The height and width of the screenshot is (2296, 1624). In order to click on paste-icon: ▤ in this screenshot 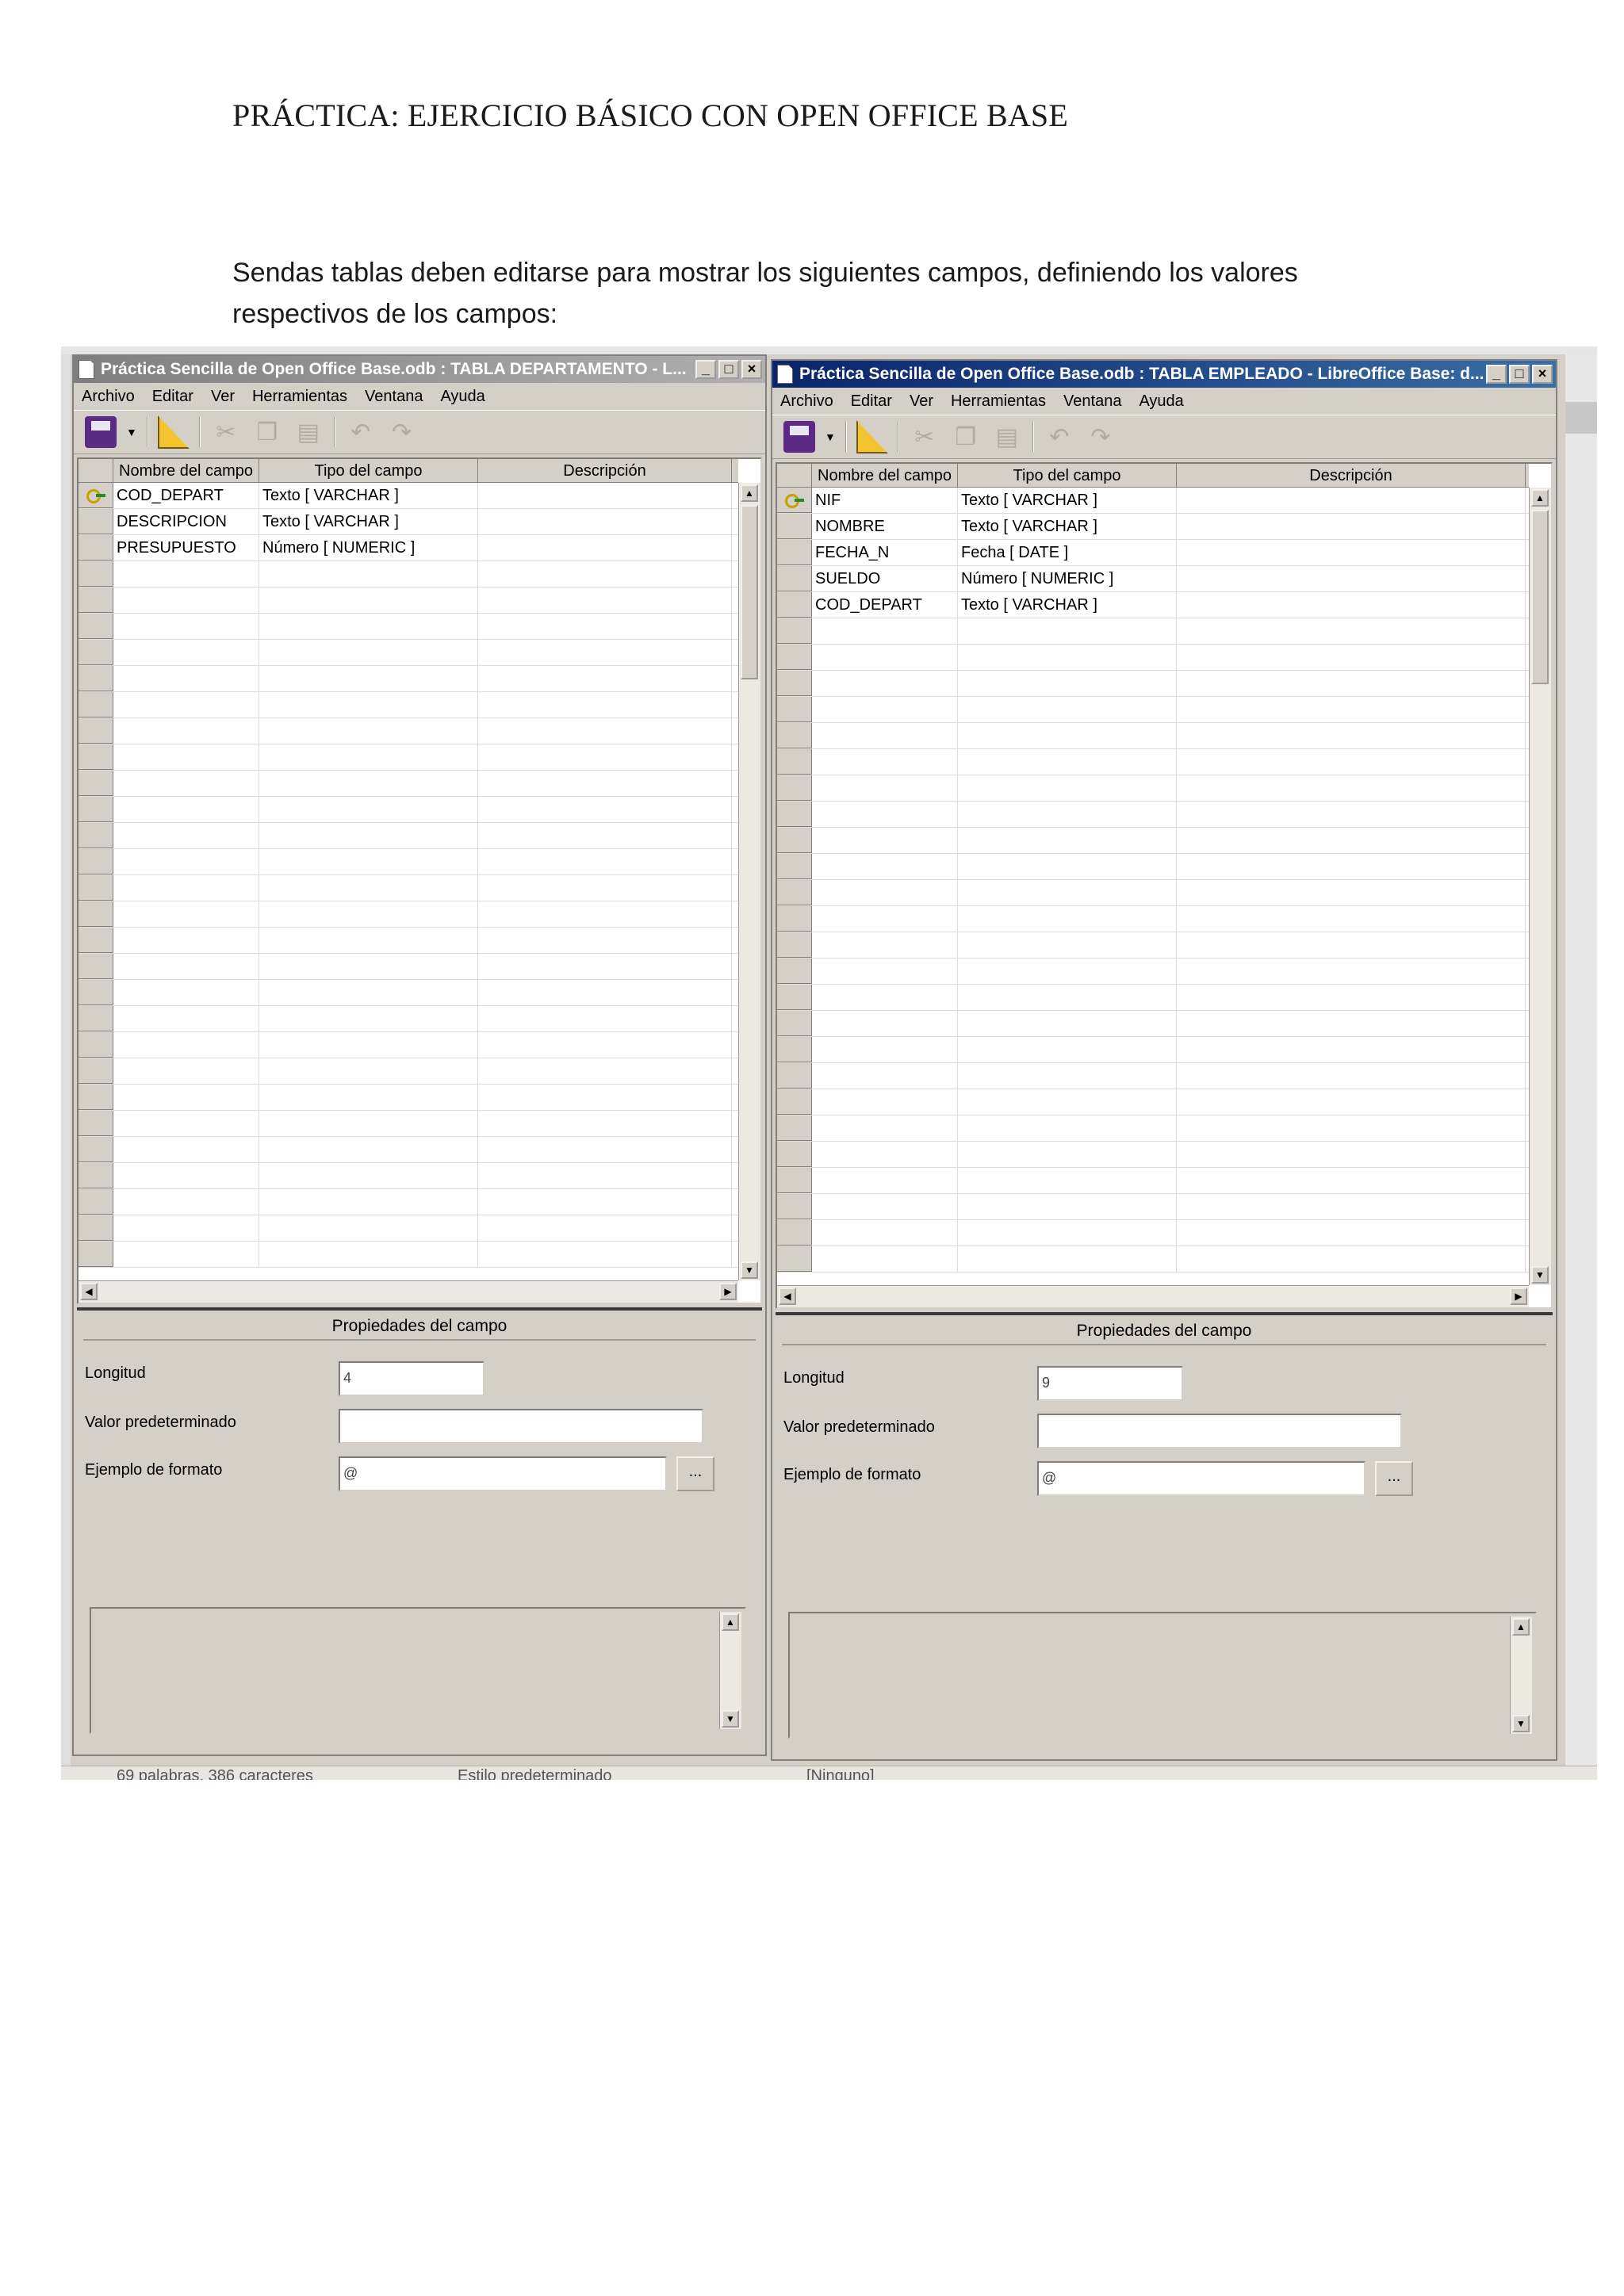, I will do `click(308, 432)`.